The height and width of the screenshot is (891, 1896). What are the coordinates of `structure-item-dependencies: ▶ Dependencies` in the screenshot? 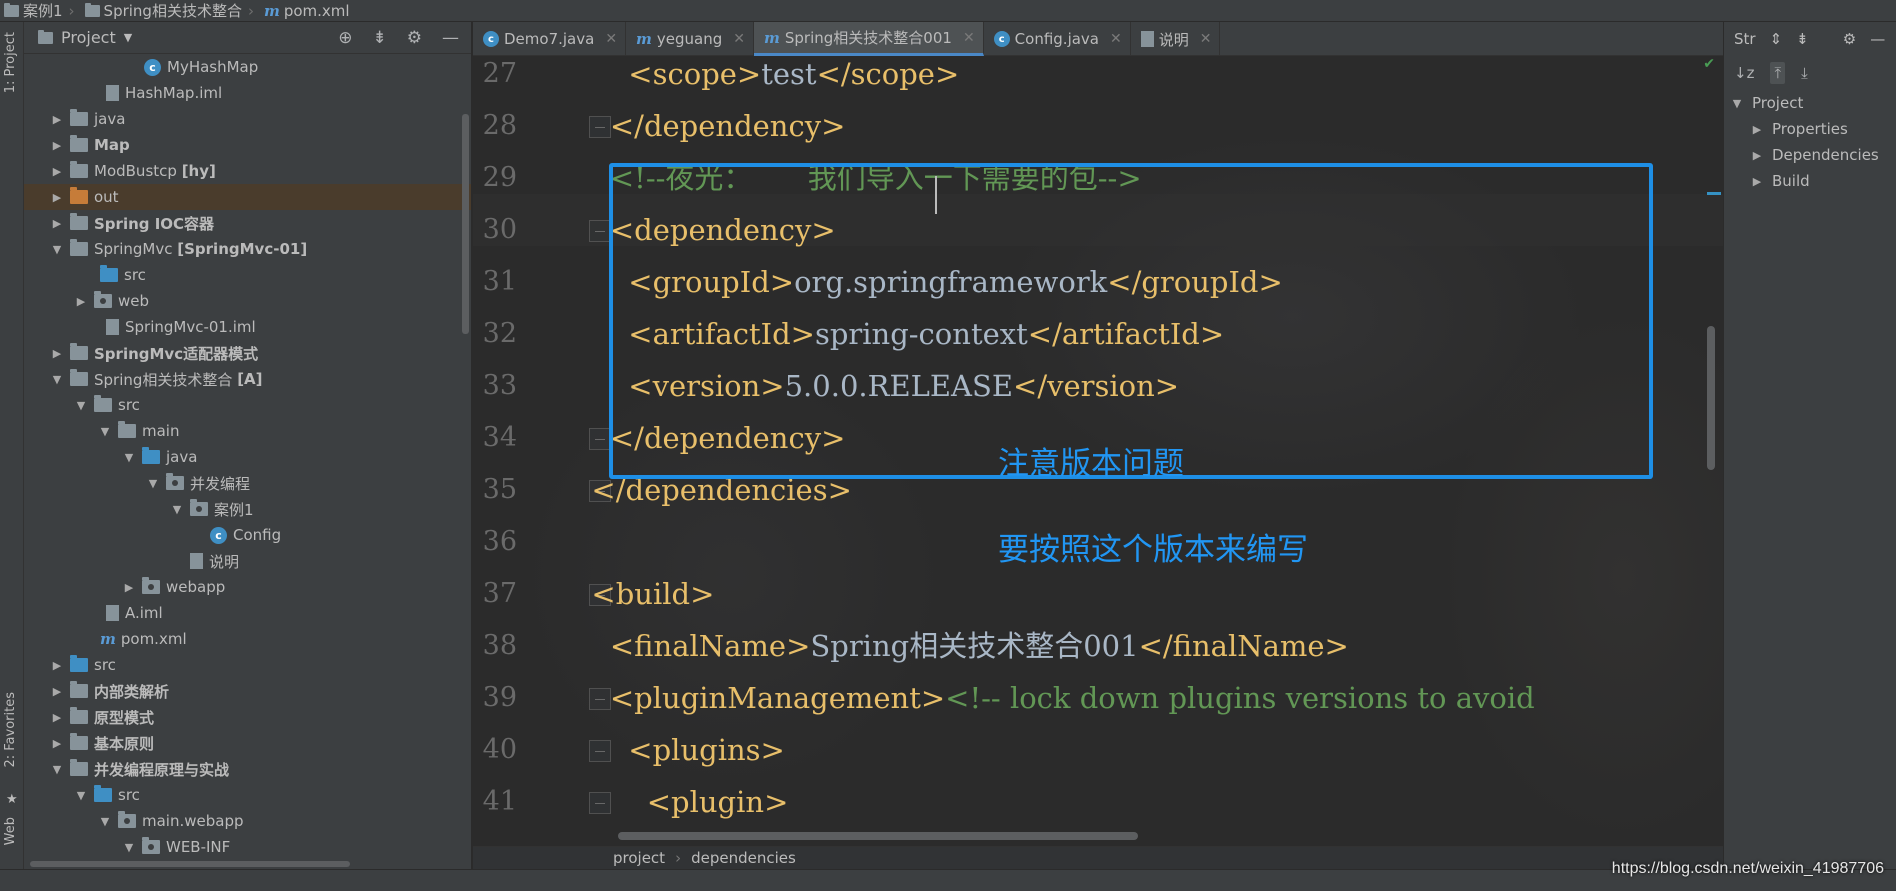 It's located at (1810, 155).